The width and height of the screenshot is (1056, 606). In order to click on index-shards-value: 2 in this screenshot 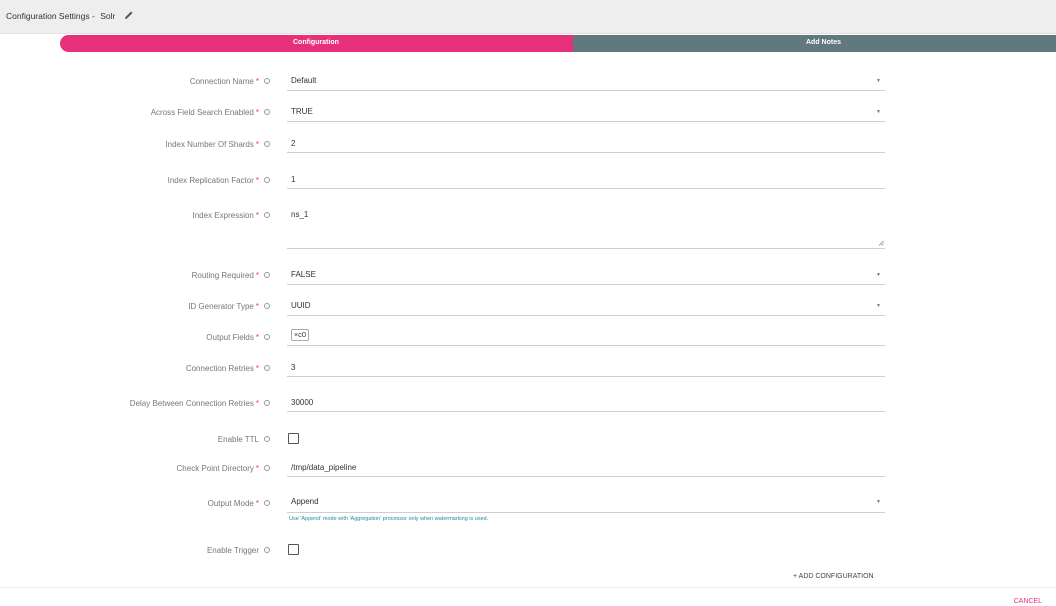, I will do `click(293, 143)`.